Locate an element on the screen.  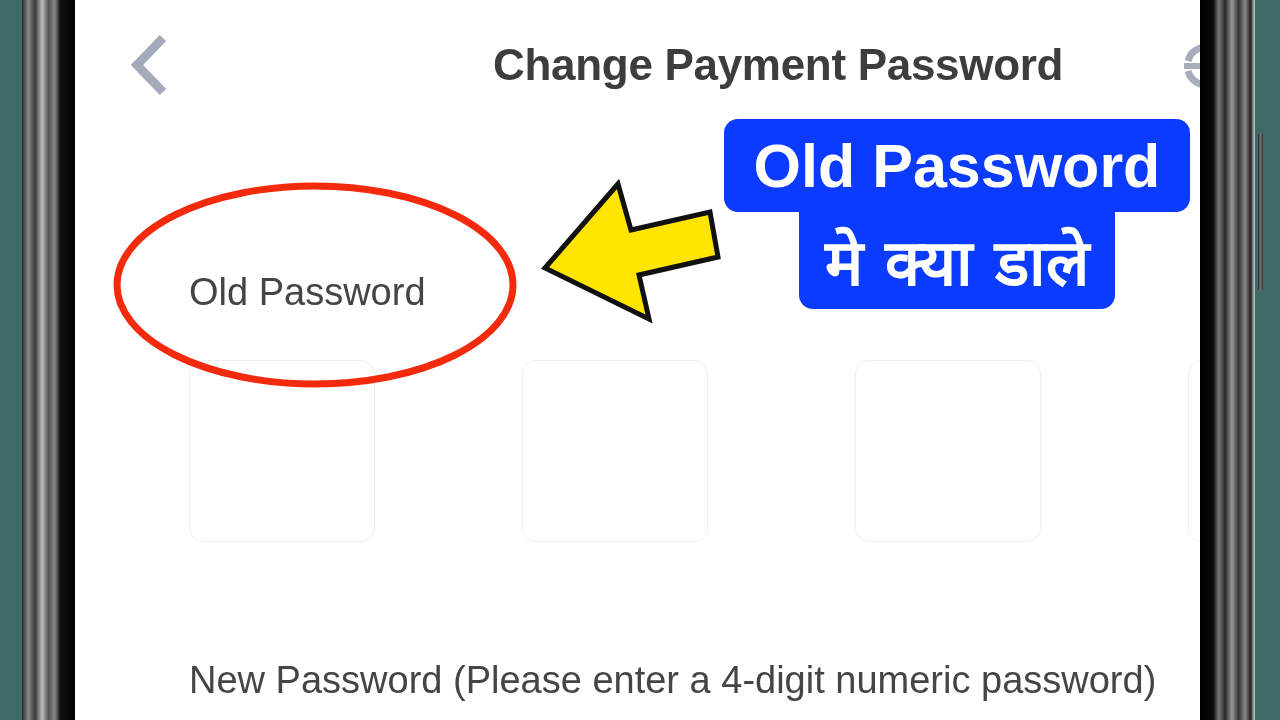
digit-field is located at coordinates (282, 451).